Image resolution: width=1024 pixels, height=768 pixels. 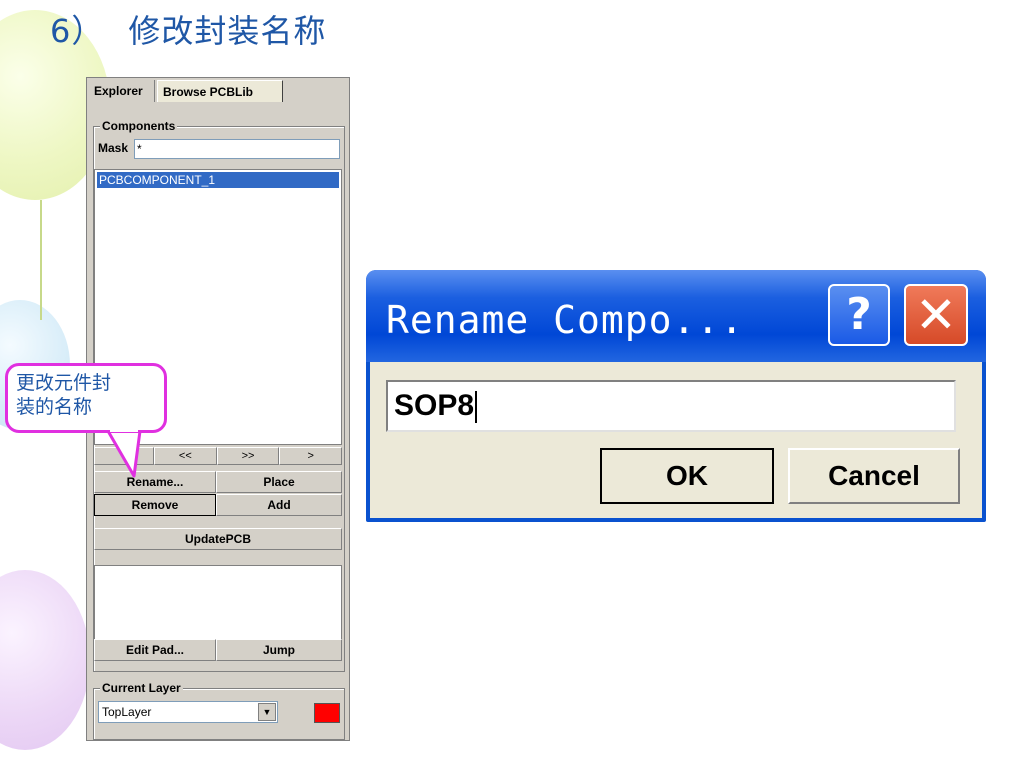 What do you see at coordinates (41, 260) in the screenshot?
I see `balloon-string` at bounding box center [41, 260].